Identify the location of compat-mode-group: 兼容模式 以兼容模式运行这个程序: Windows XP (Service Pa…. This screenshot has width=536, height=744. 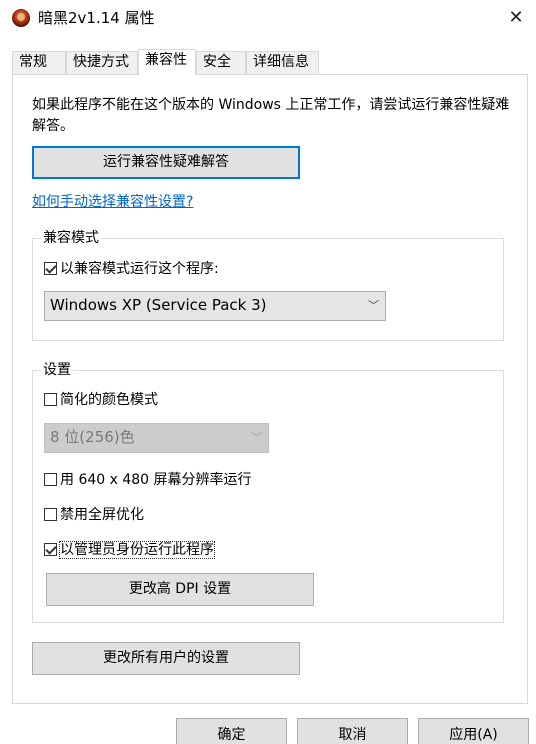
(268, 285).